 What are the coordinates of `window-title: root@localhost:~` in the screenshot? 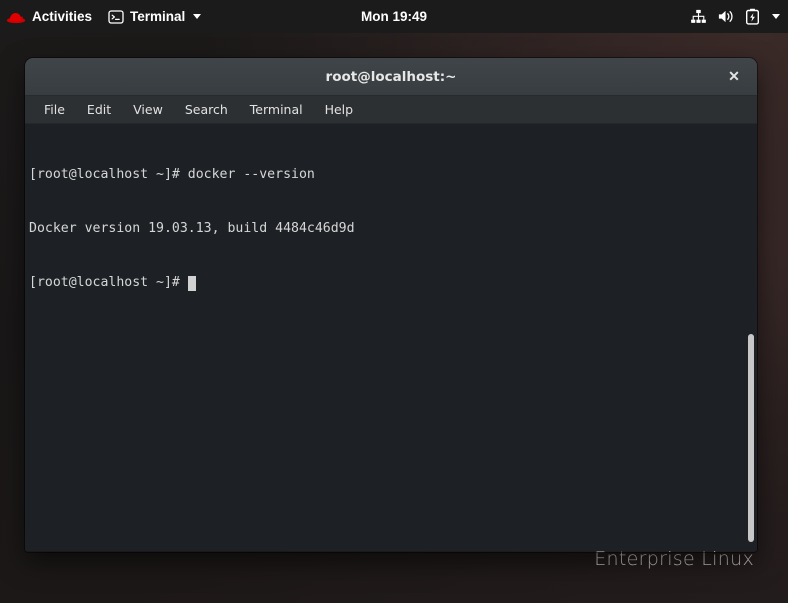 It's located at (391, 76).